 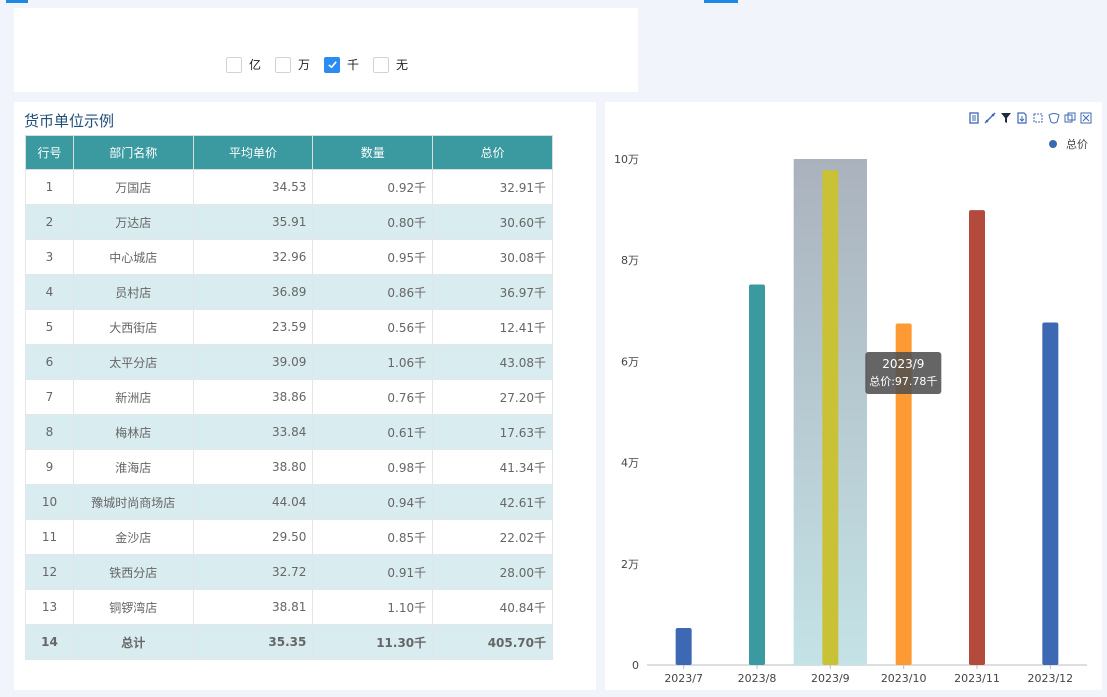 What do you see at coordinates (133, 292) in the screenshot?
I see `table-cell: 员村店` at bounding box center [133, 292].